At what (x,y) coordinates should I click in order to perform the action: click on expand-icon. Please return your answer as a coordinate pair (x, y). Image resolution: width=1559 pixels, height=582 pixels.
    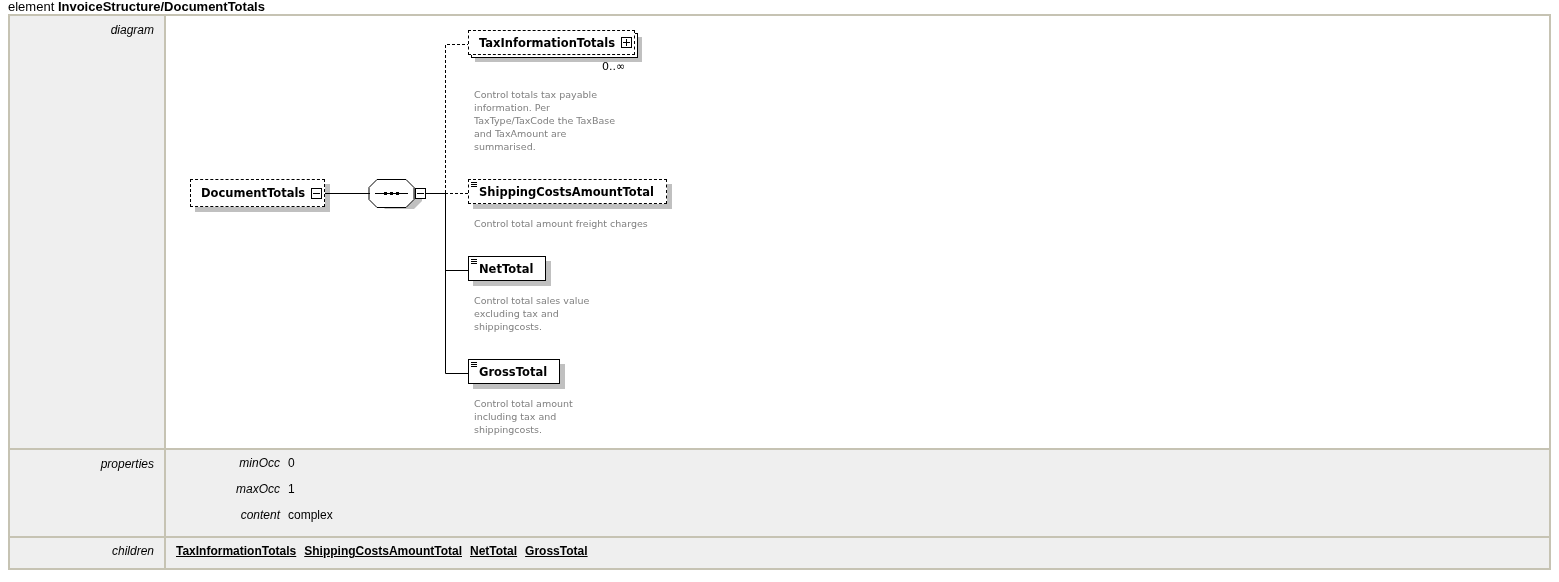
    Looking at the image, I should click on (627, 42).